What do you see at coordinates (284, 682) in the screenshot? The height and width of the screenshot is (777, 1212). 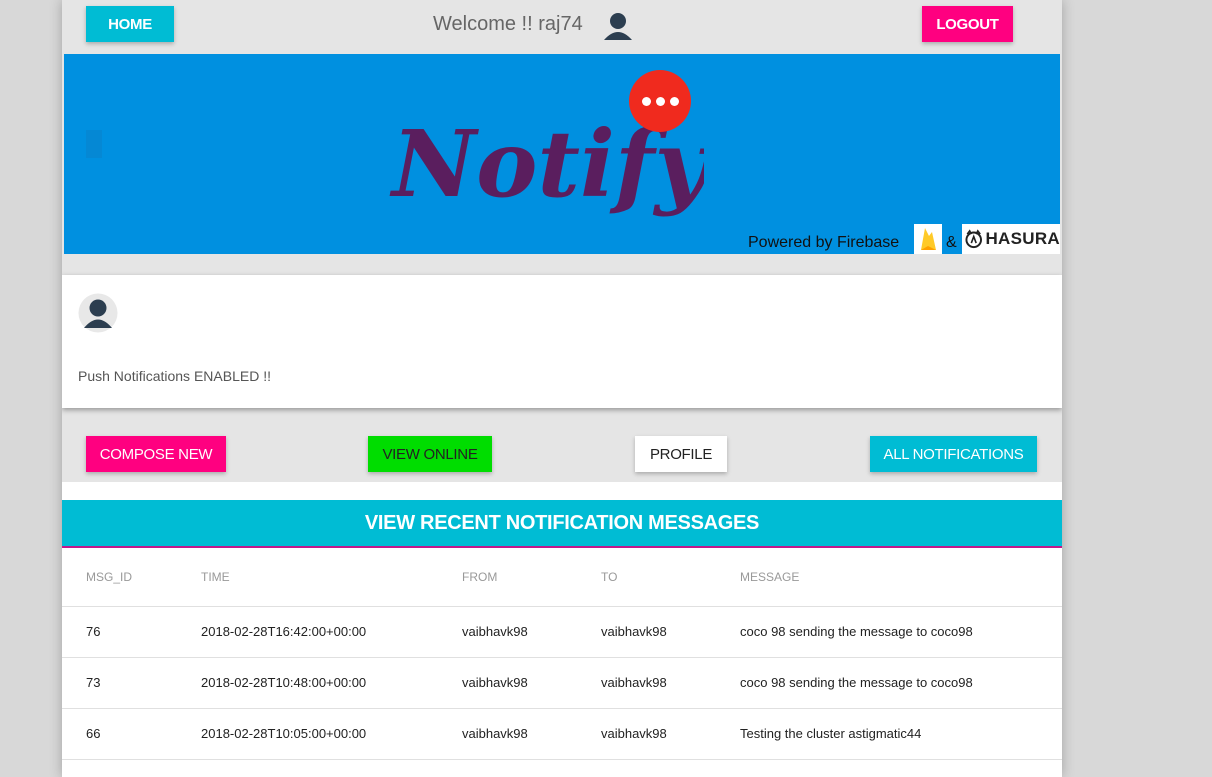 I see `cell-time: 2018-02-28T10:48:00+00:00` at bounding box center [284, 682].